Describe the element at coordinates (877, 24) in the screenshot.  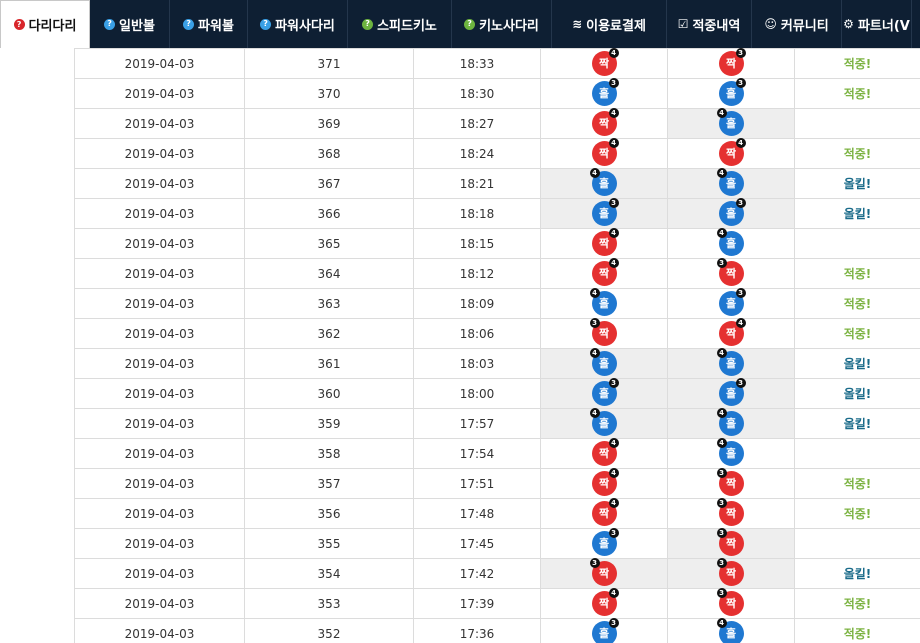
I see `nav-tab-9: ⚙ 파트너(V` at that location.